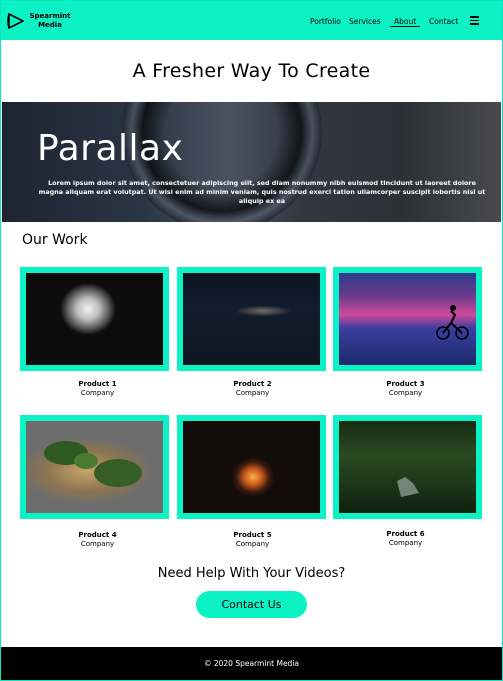 This screenshot has height=681, width=503. I want to click on nav-link-services: Services, so click(365, 21).